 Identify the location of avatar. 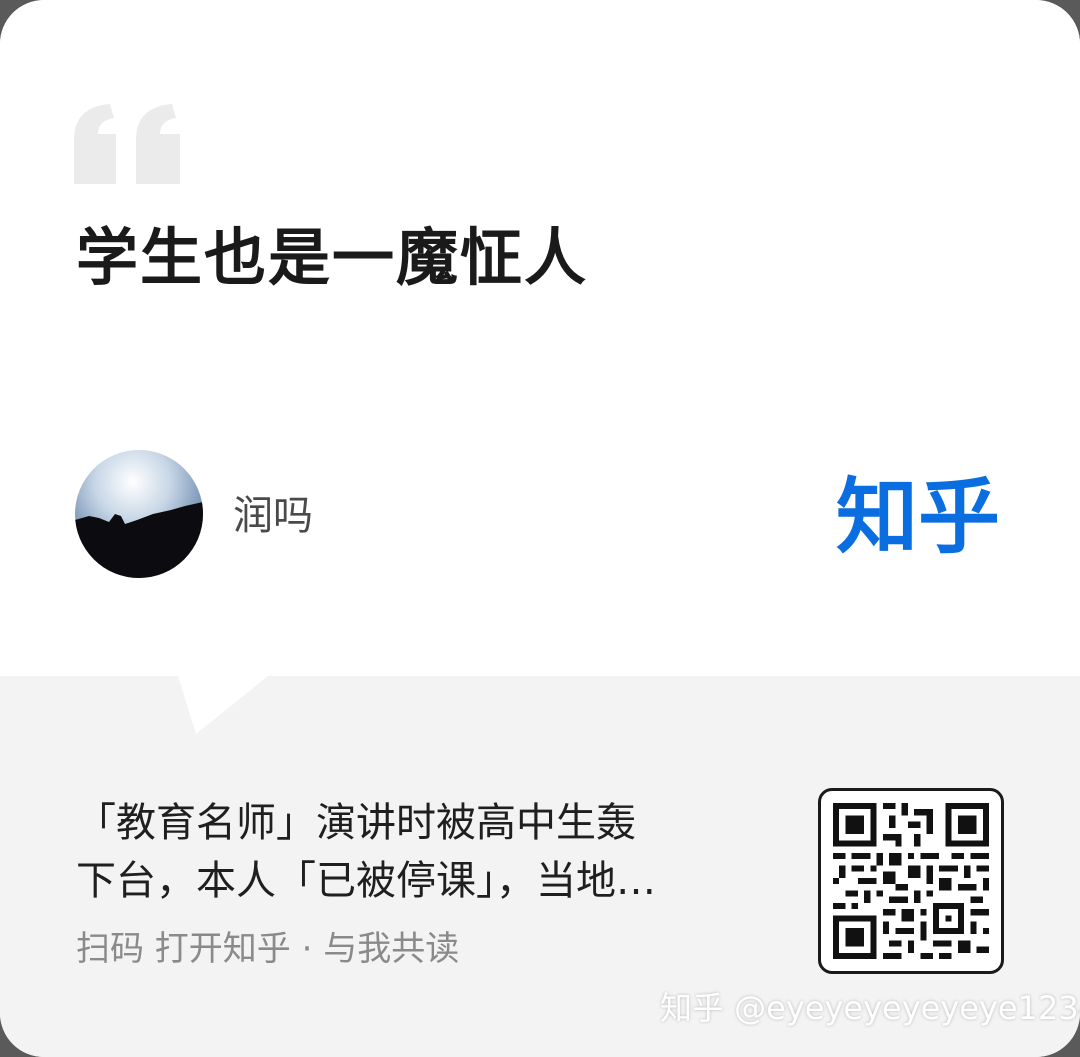
(139, 514).